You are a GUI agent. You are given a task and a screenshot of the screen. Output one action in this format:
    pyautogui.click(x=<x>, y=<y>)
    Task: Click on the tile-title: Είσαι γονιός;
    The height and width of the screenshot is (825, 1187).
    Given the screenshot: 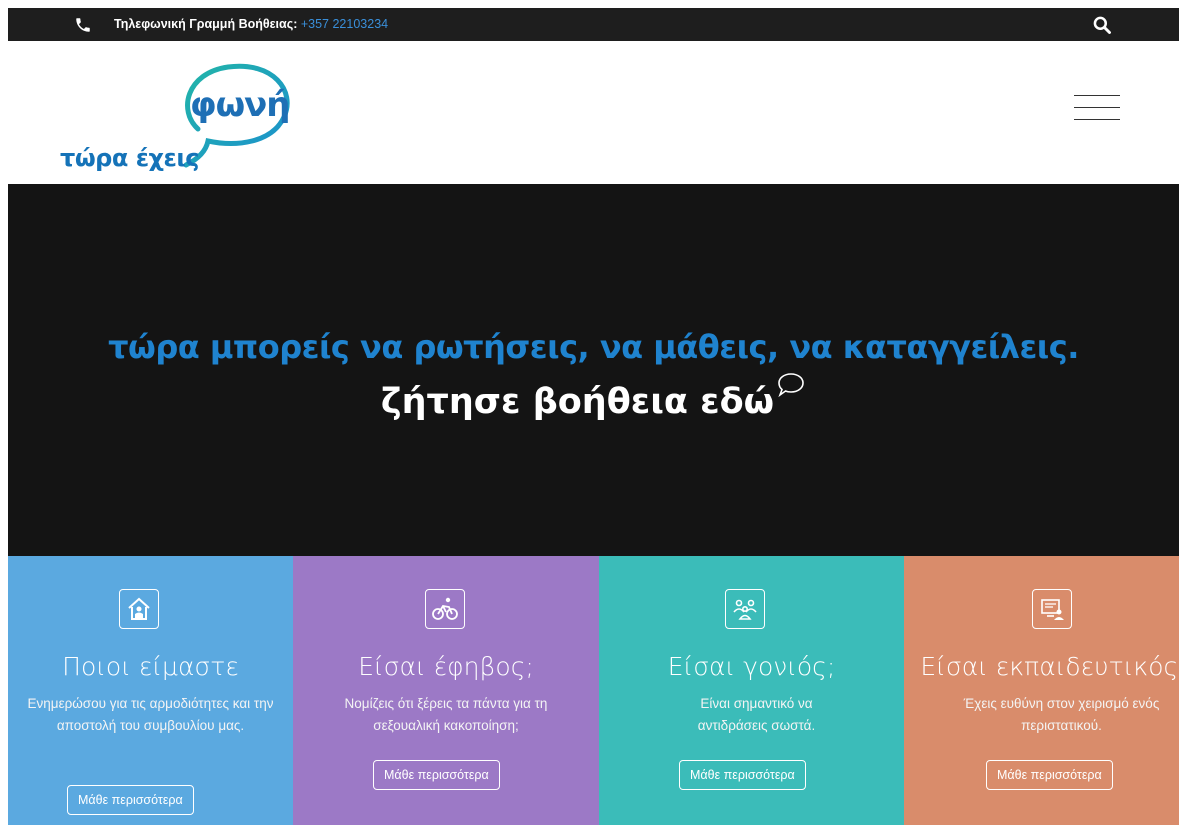 What is the action you would take?
    pyautogui.click(x=751, y=666)
    